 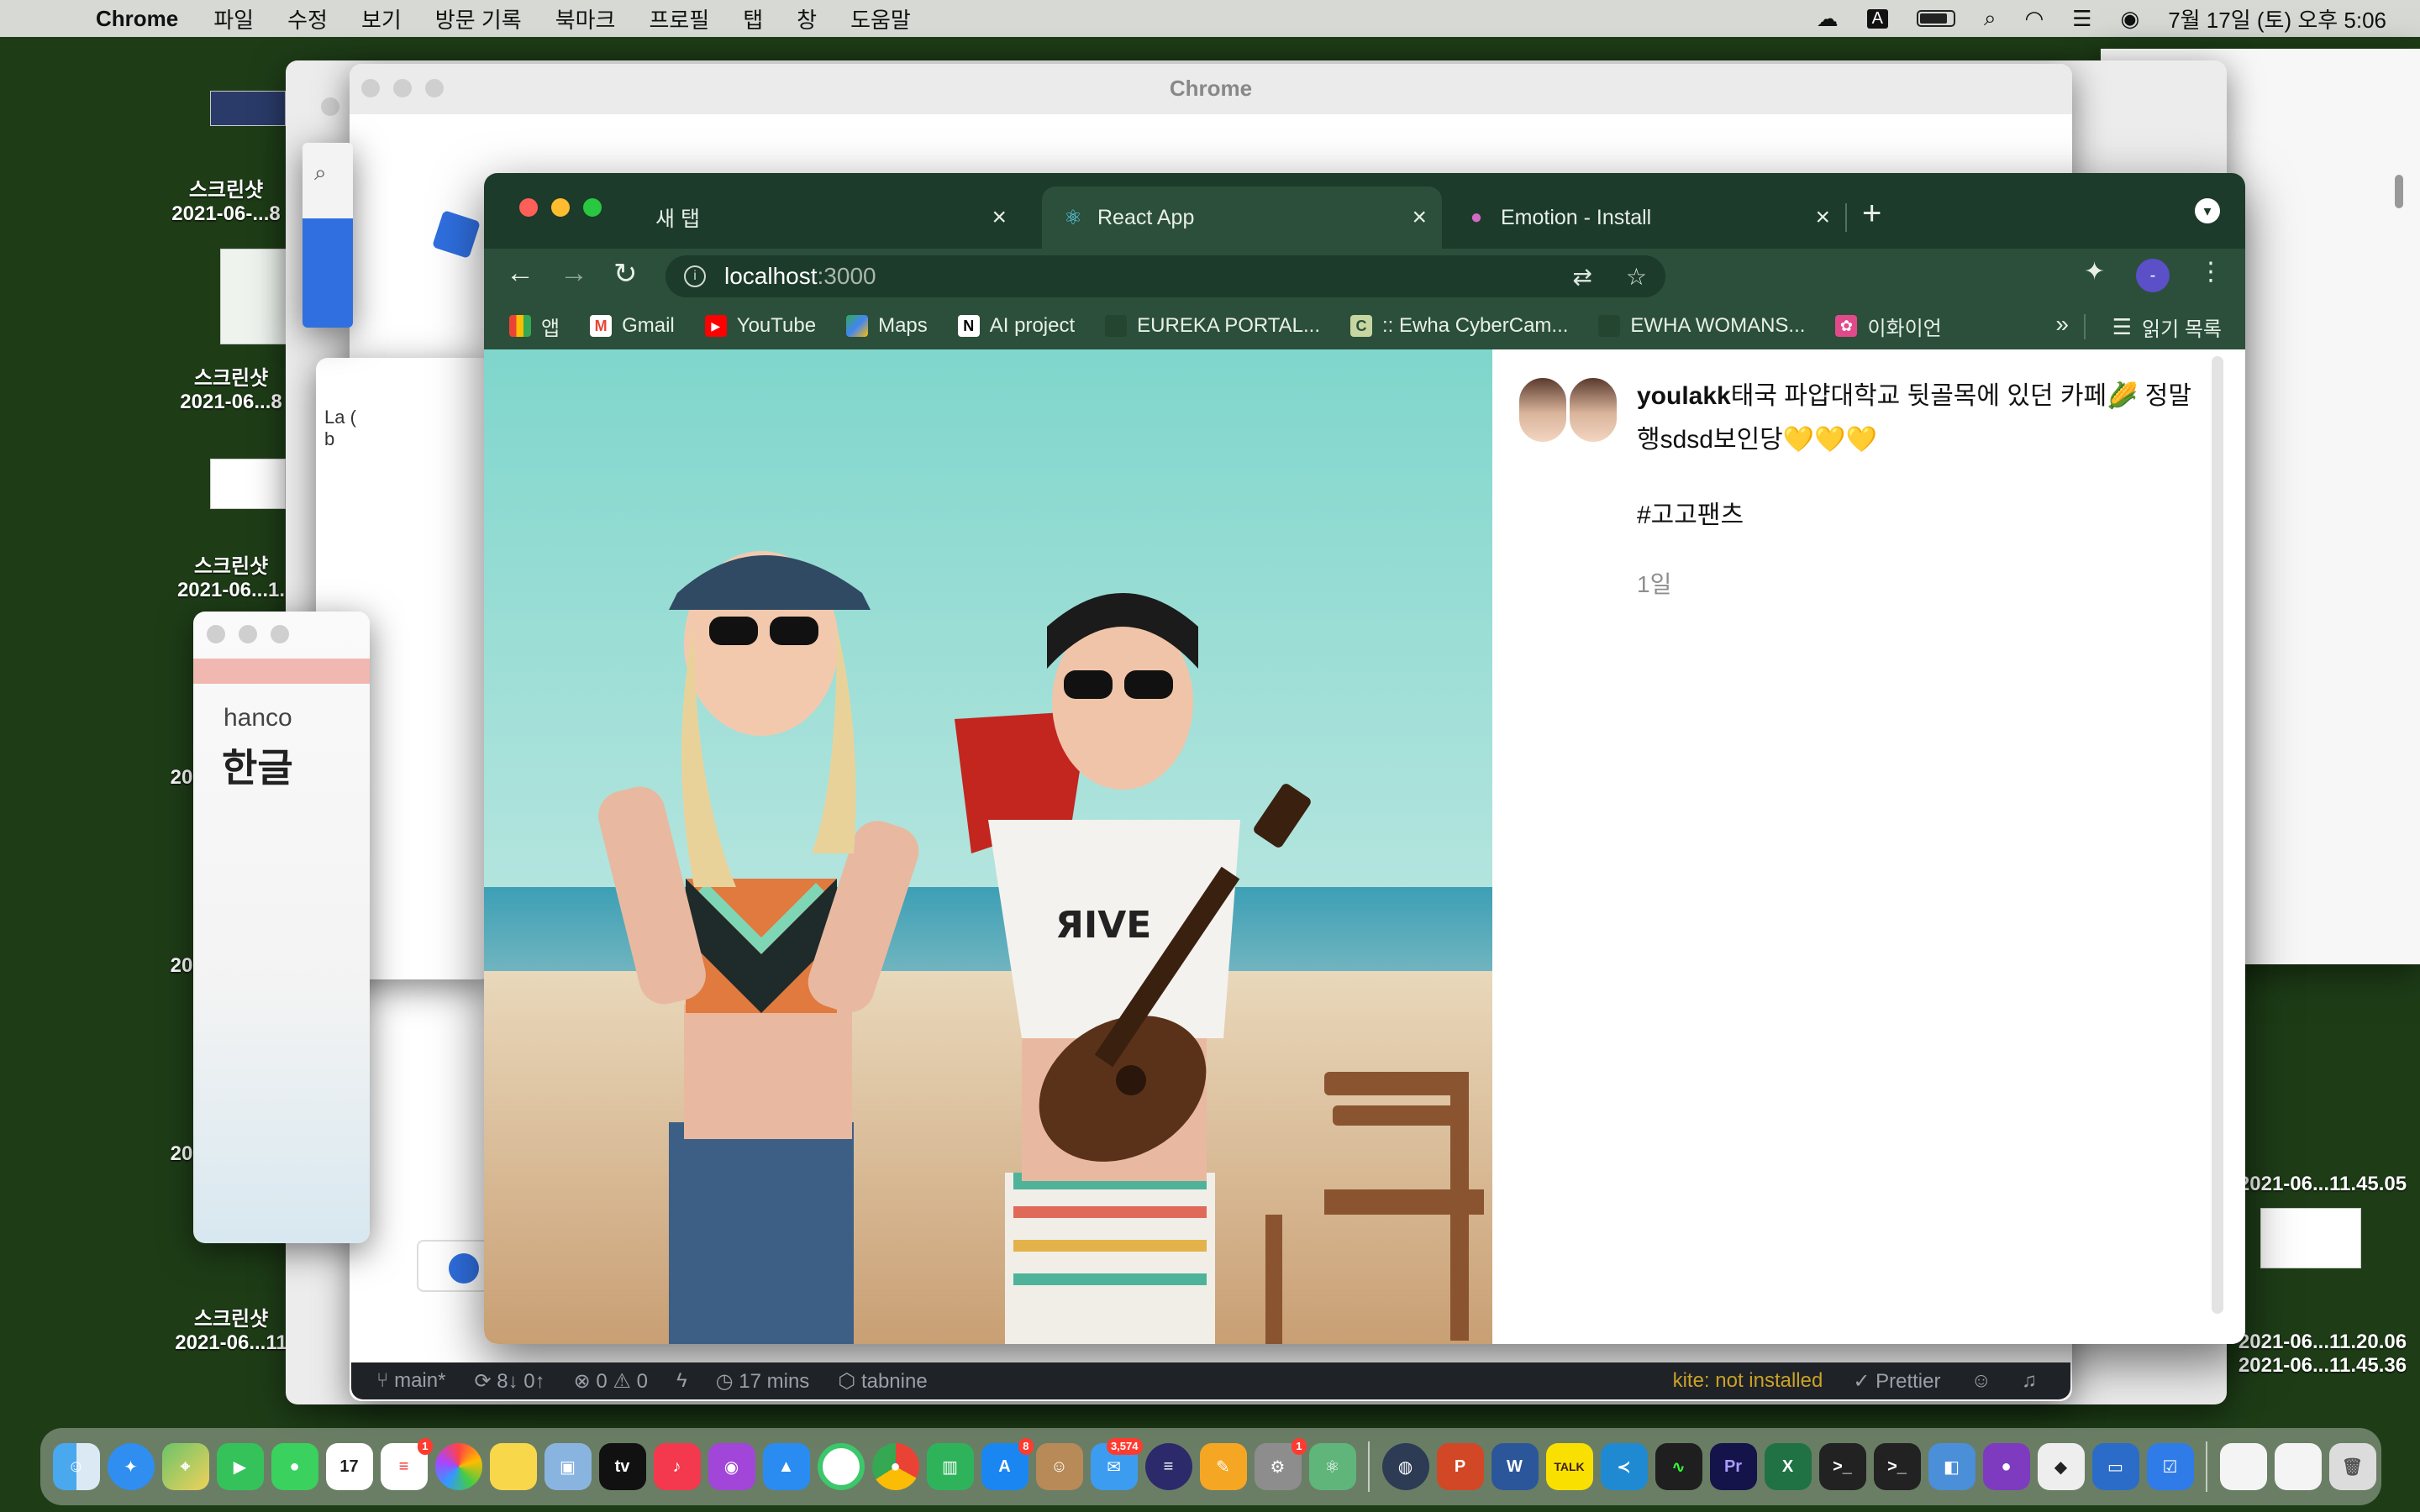 What do you see at coordinates (2115, 1466) in the screenshot?
I see `dictionary-icon: ▭` at bounding box center [2115, 1466].